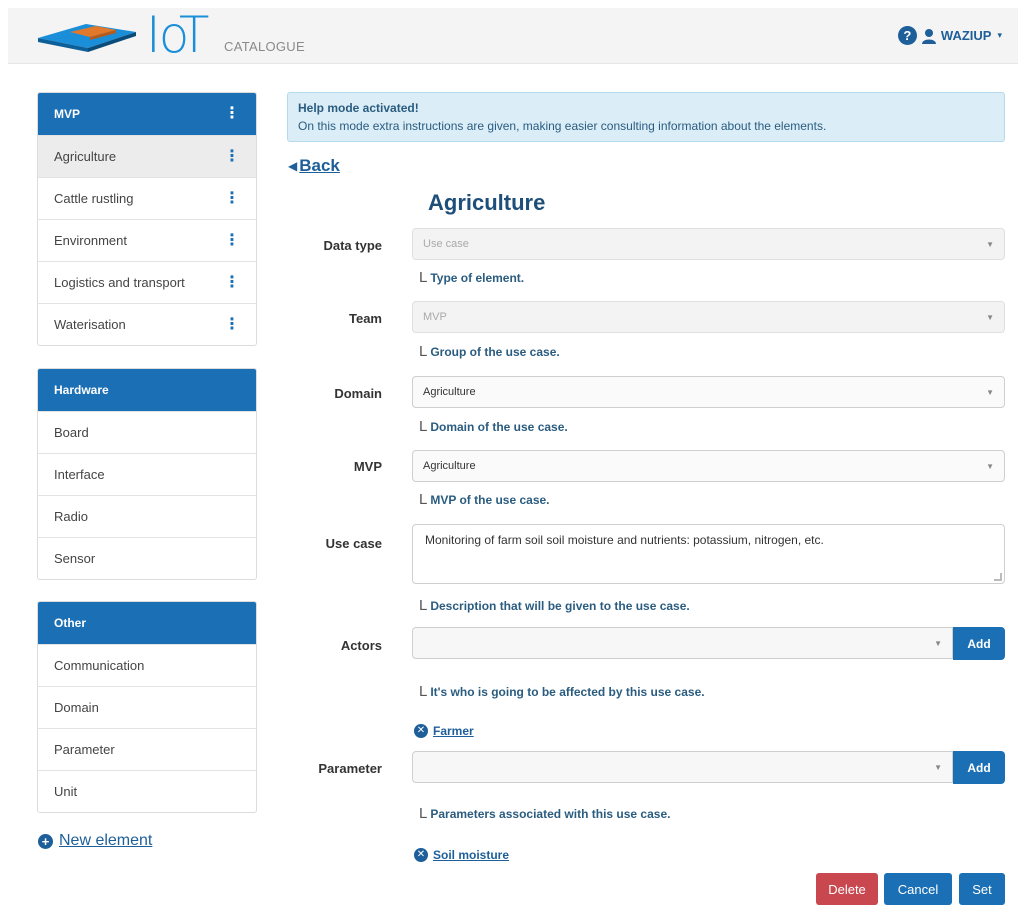  What do you see at coordinates (367, 466) in the screenshot?
I see `mvp-label: MVP` at bounding box center [367, 466].